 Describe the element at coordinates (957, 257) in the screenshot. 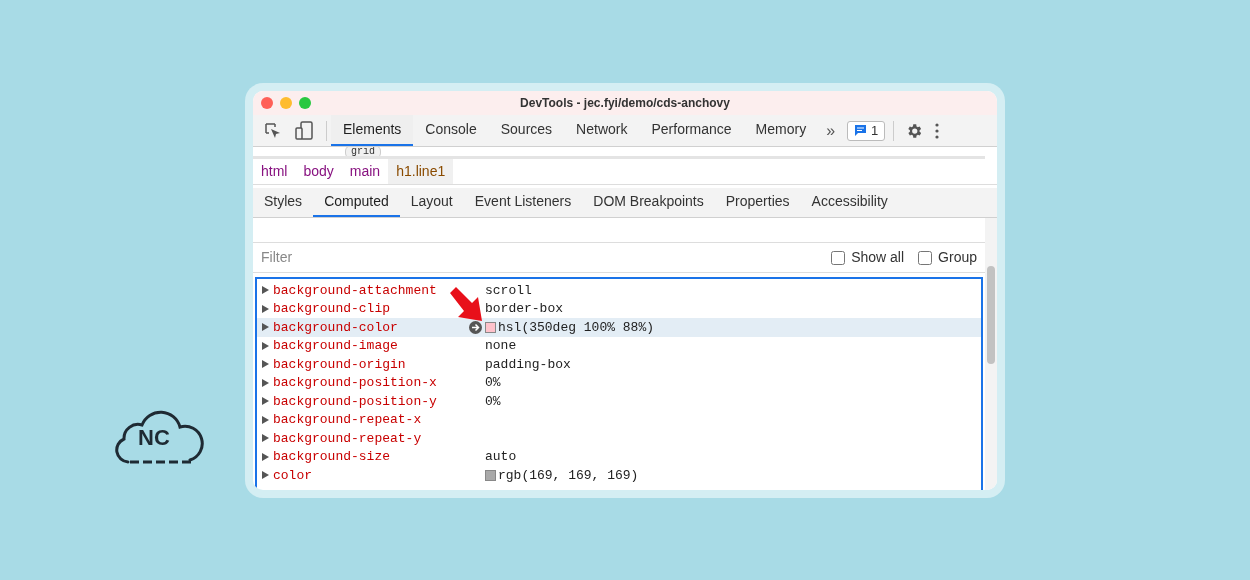

I see `checkbox-label: Group` at that location.